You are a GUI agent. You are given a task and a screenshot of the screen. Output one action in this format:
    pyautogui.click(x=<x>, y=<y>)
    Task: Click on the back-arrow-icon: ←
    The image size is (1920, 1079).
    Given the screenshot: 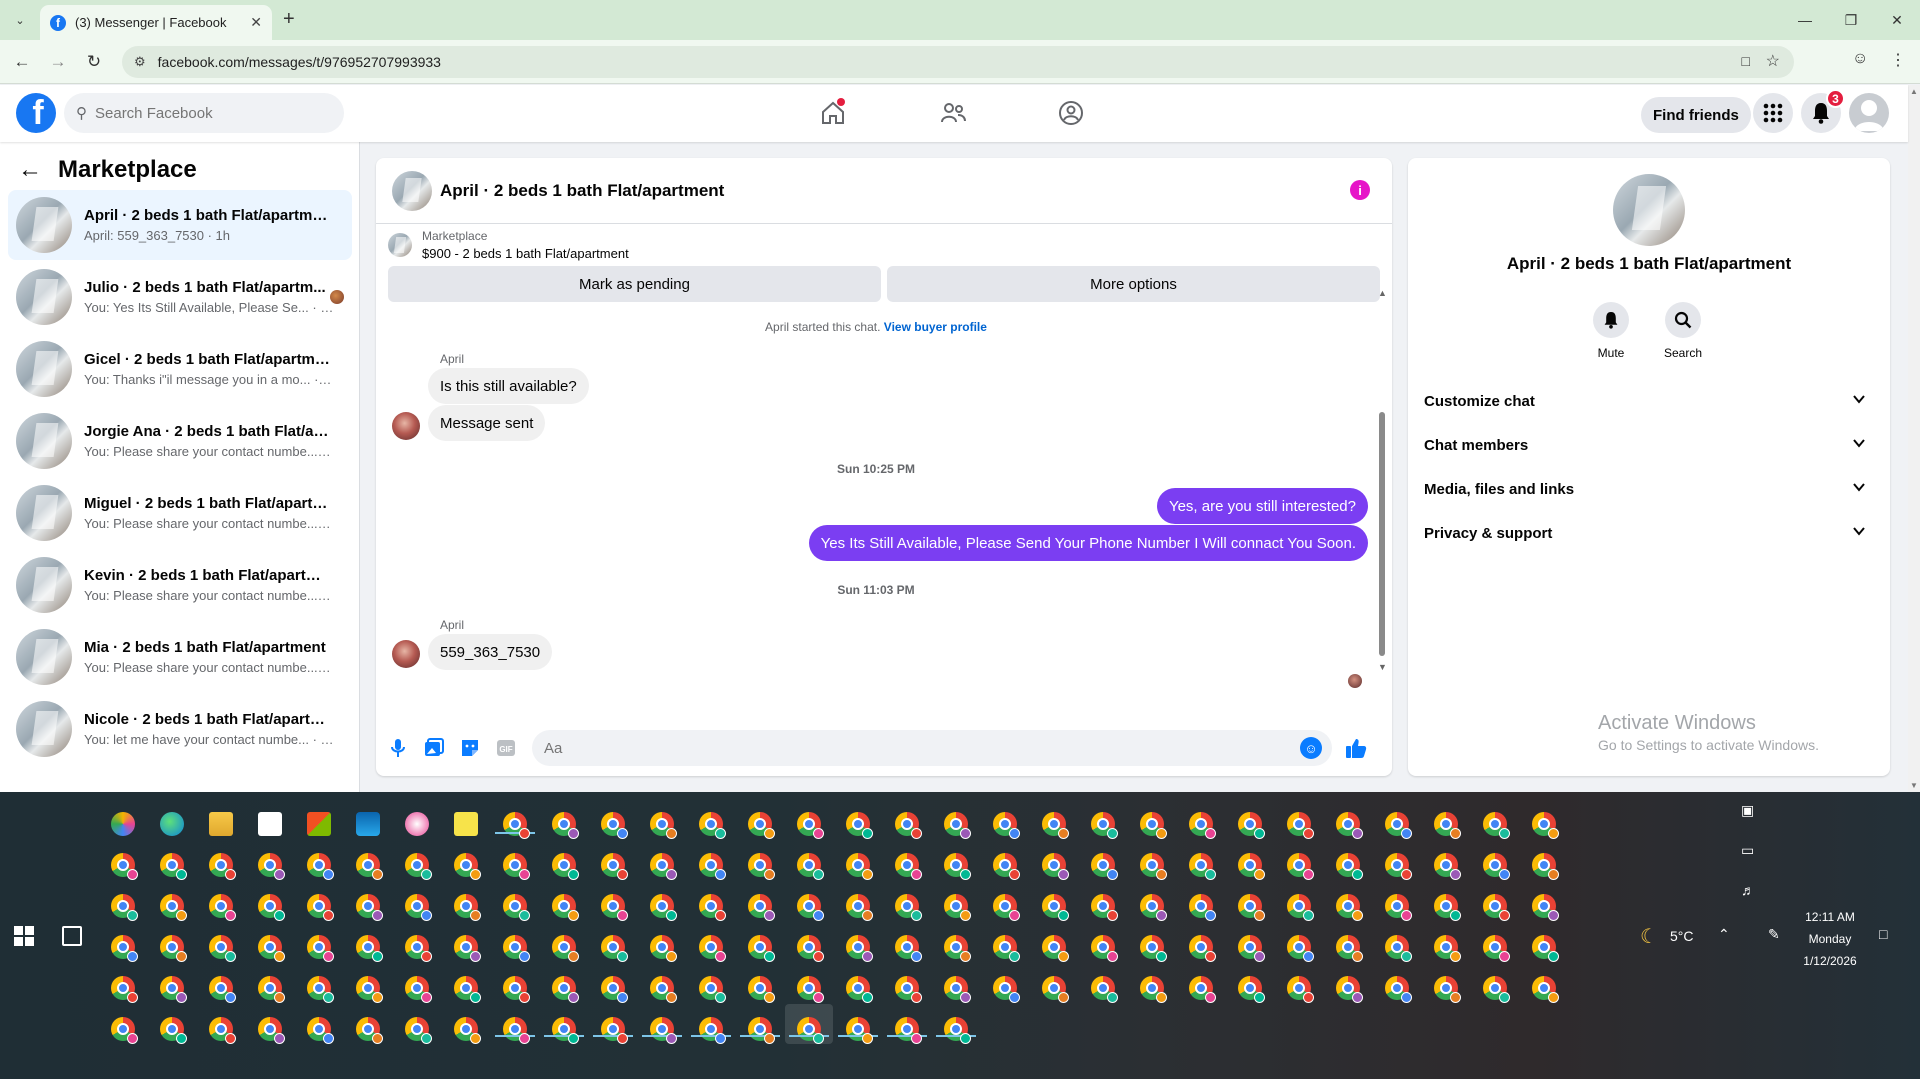 What is the action you would take?
    pyautogui.click(x=30, y=170)
    